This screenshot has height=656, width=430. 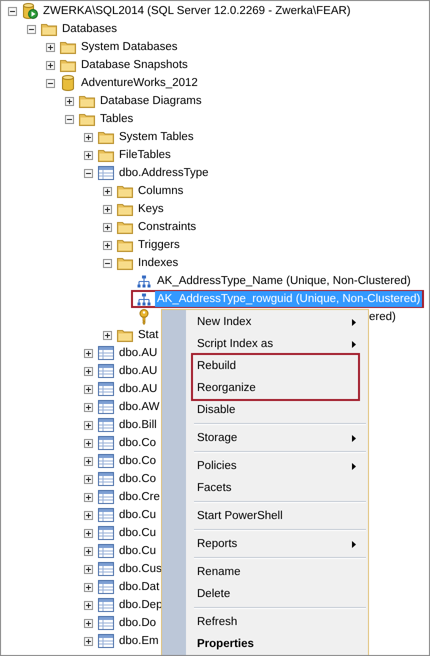 I want to click on tree-item: dbo.Do, so click(x=137, y=623).